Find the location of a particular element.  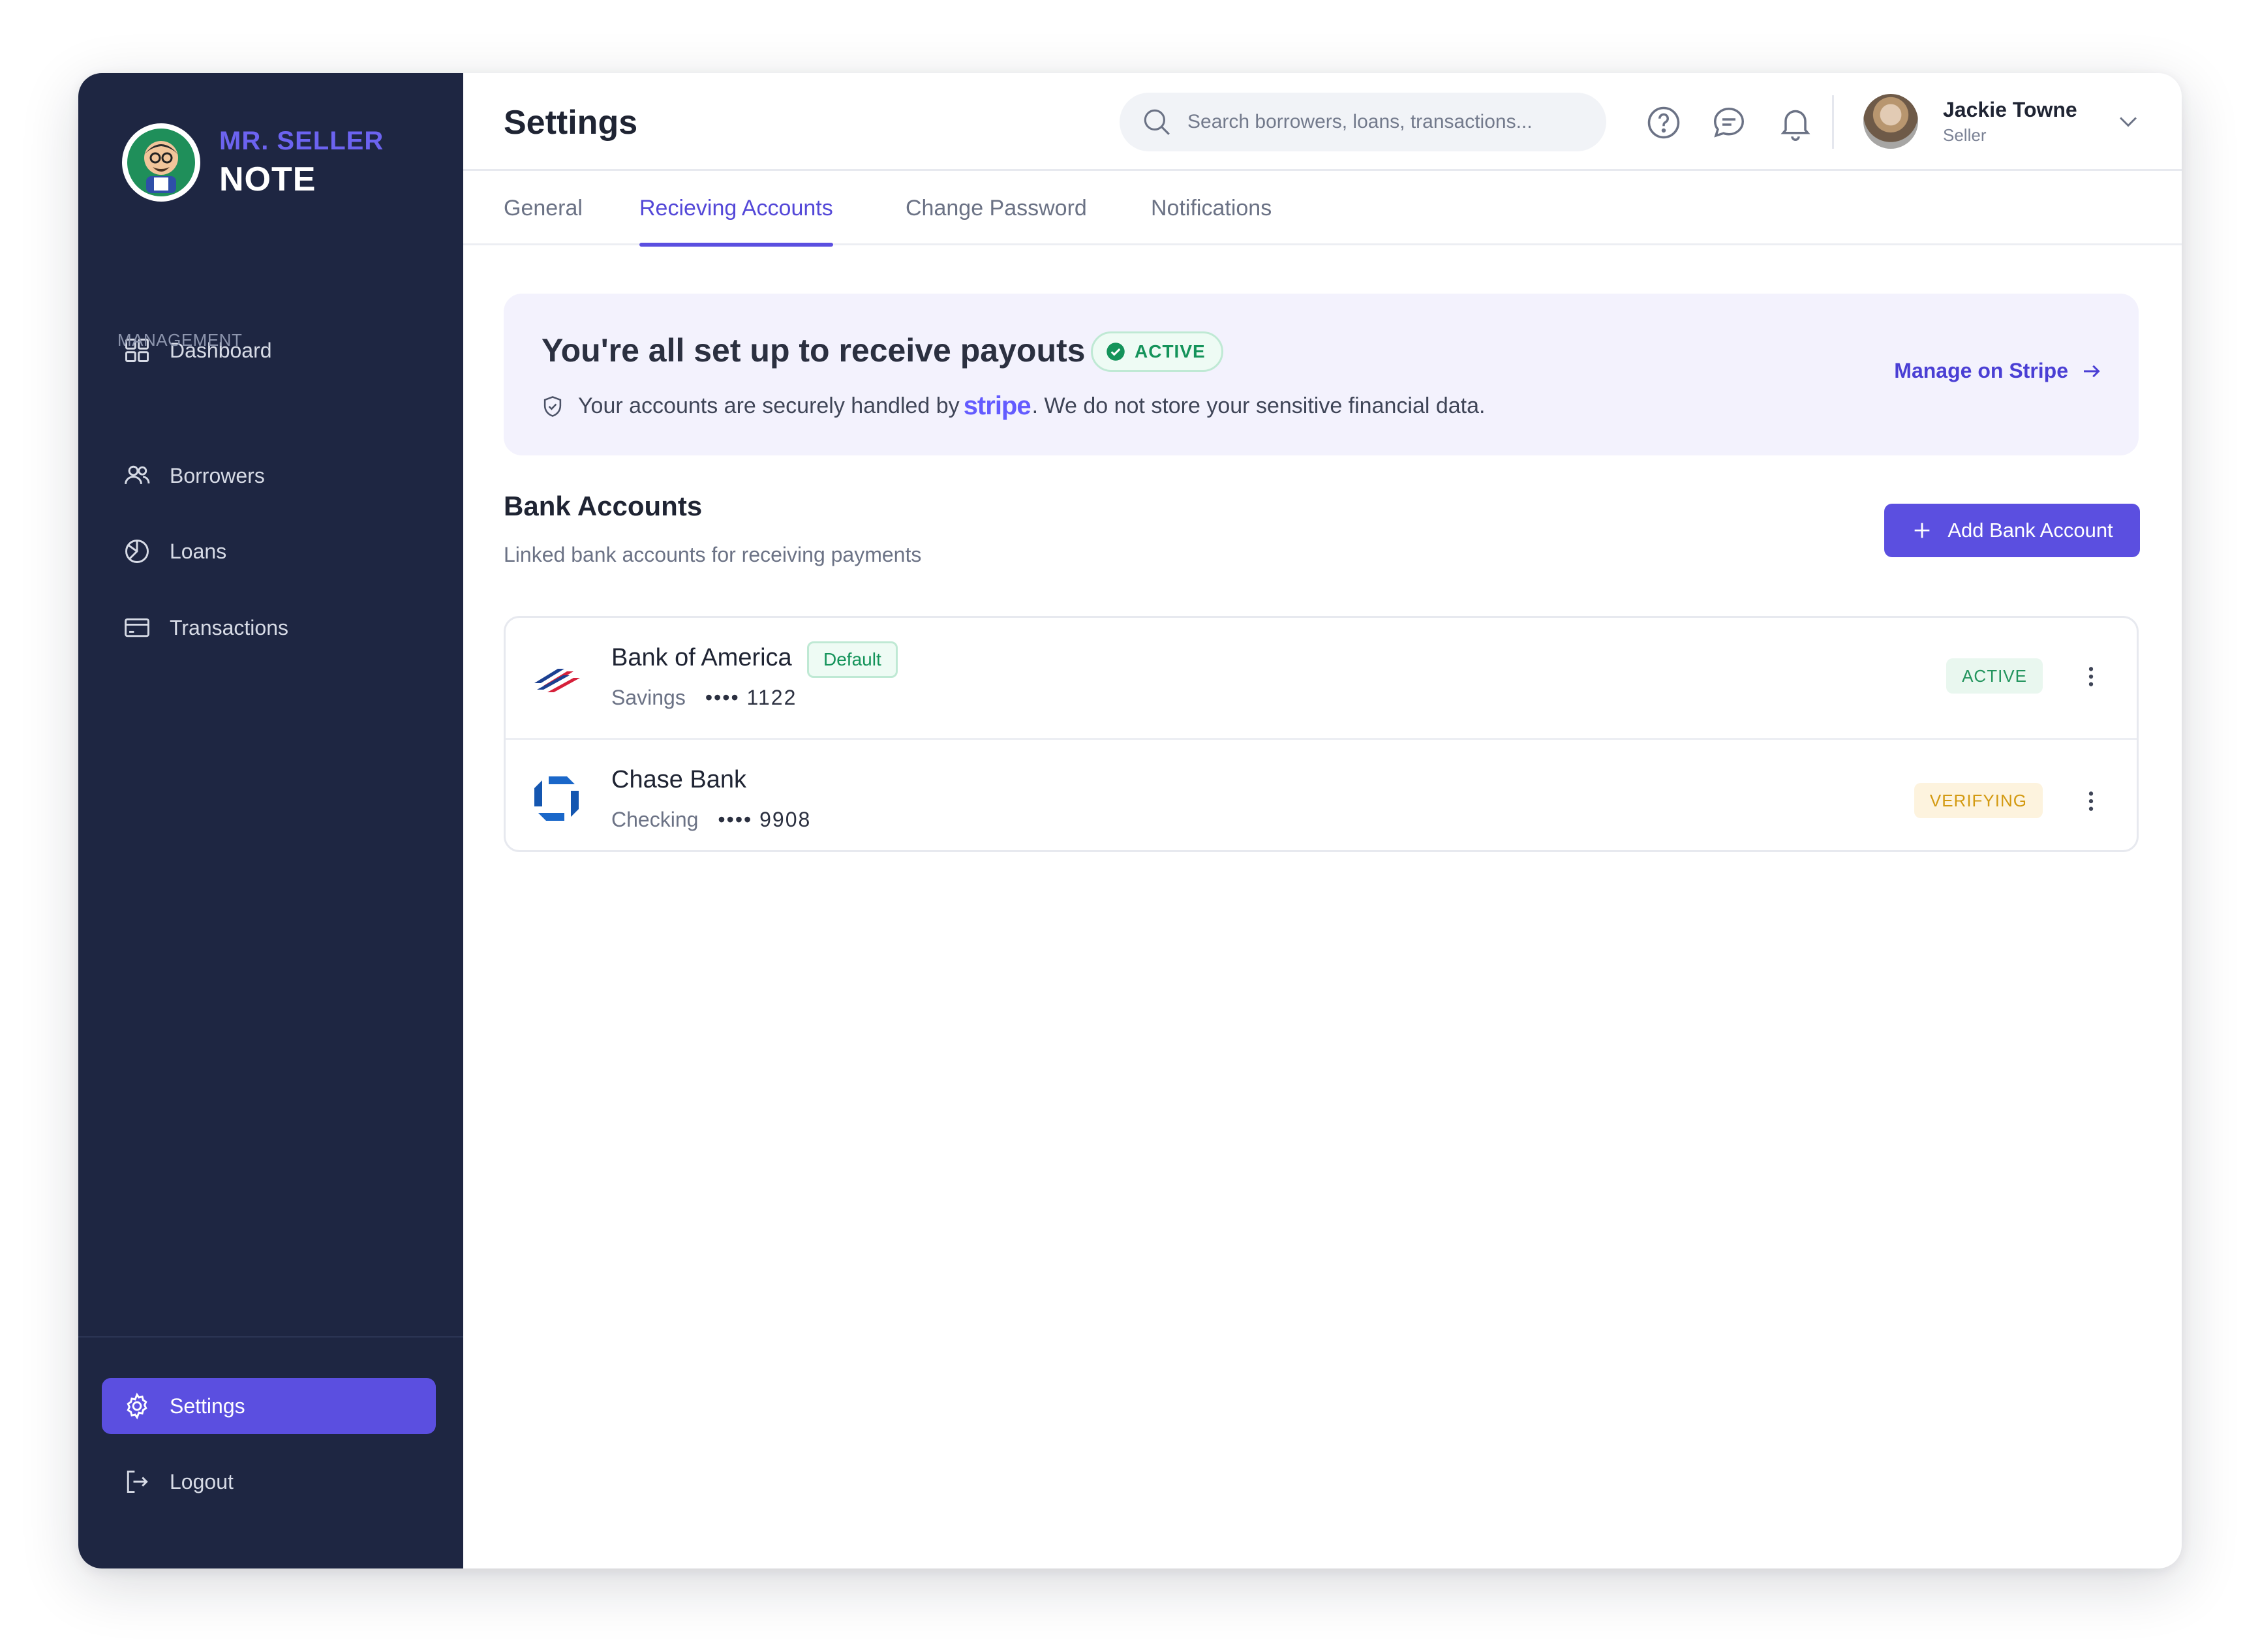

sidebar-item-label: Settings is located at coordinates (207, 1406).